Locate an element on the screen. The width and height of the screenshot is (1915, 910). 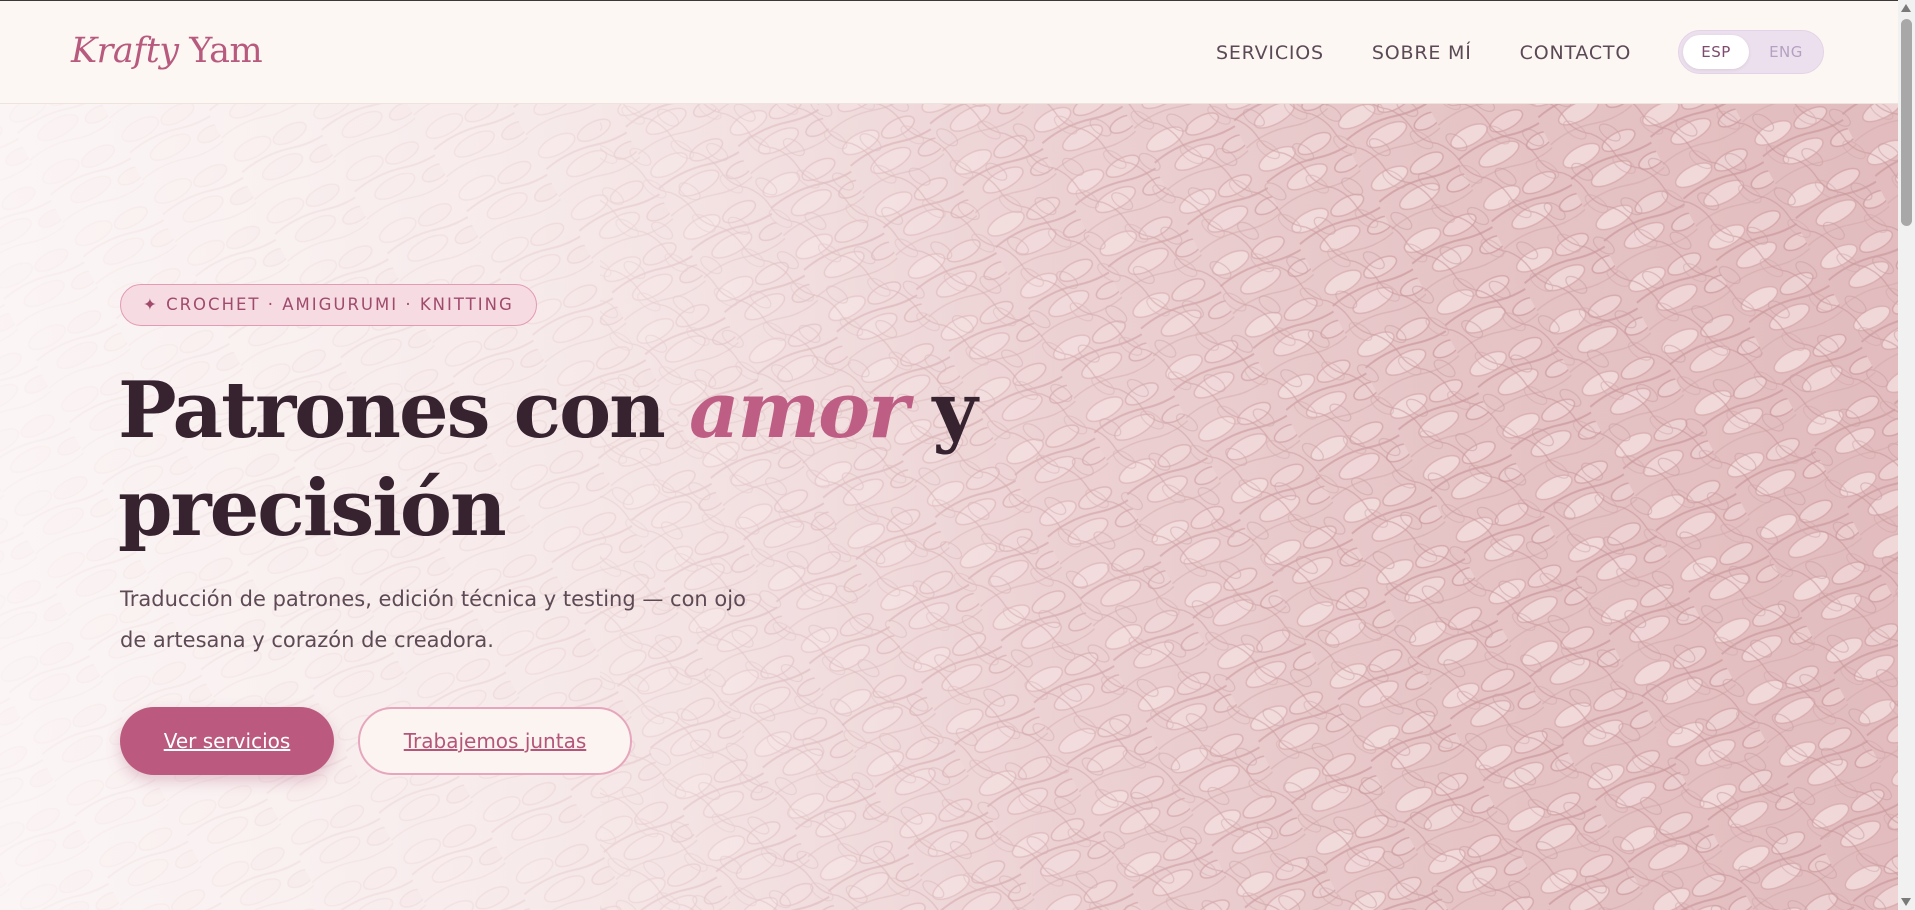
ver-servicios-button: Ver servicios is located at coordinates (227, 741).